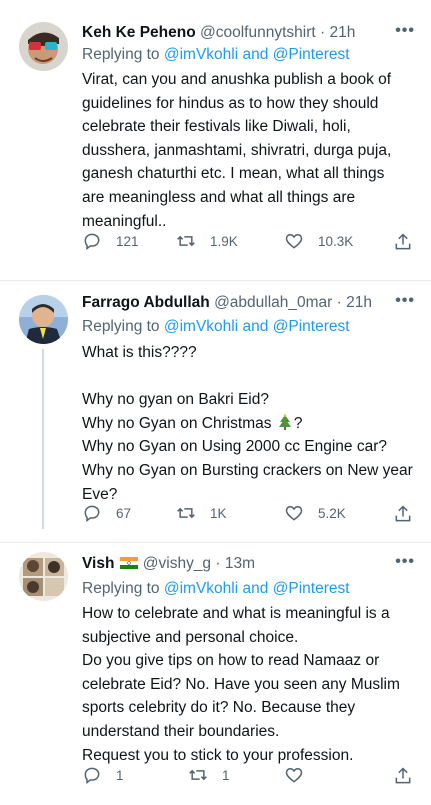  What do you see at coordinates (293, 302) in the screenshot?
I see `handle-and-time: @abdullah_0mar · 21h` at bounding box center [293, 302].